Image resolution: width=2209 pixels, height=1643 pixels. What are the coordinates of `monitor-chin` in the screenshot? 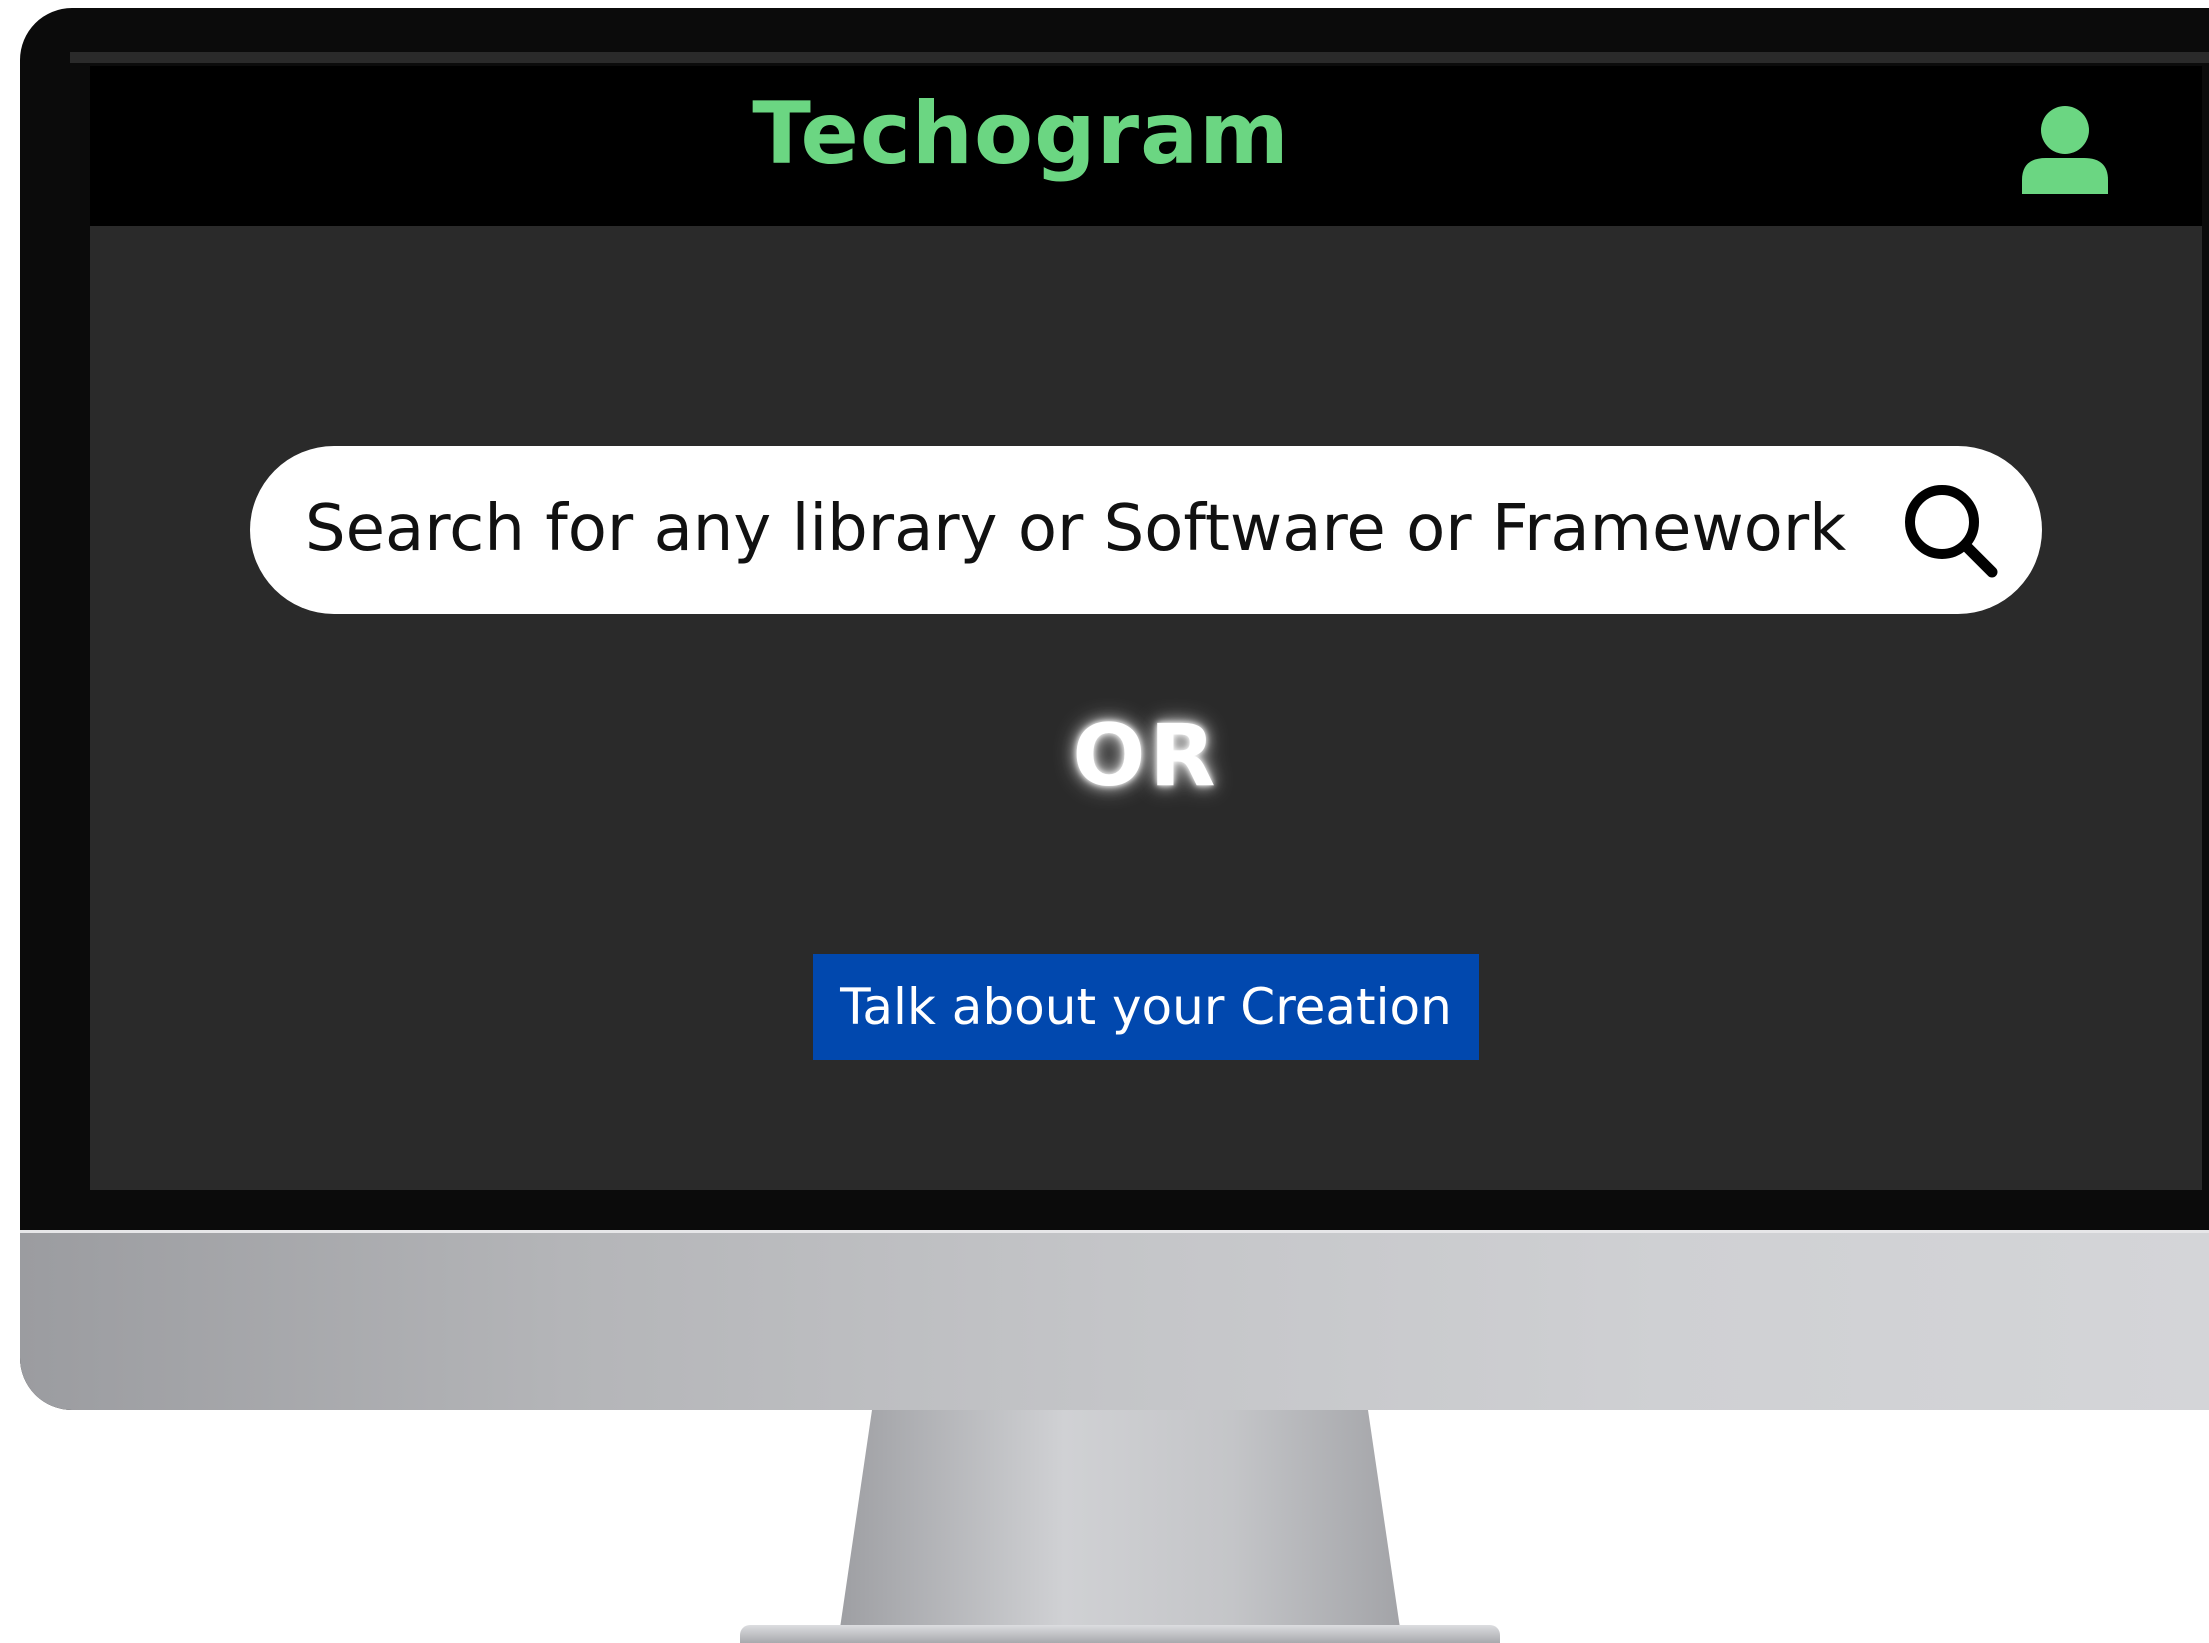 It's located at (1114, 1321).